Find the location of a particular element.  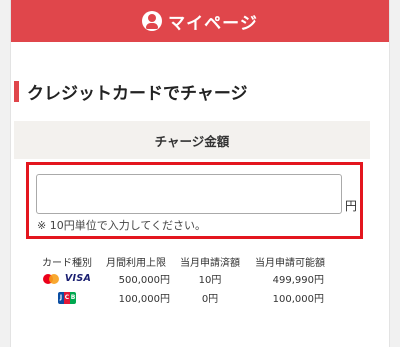

header-available-amount: 当月申請可能額 is located at coordinates (290, 263).